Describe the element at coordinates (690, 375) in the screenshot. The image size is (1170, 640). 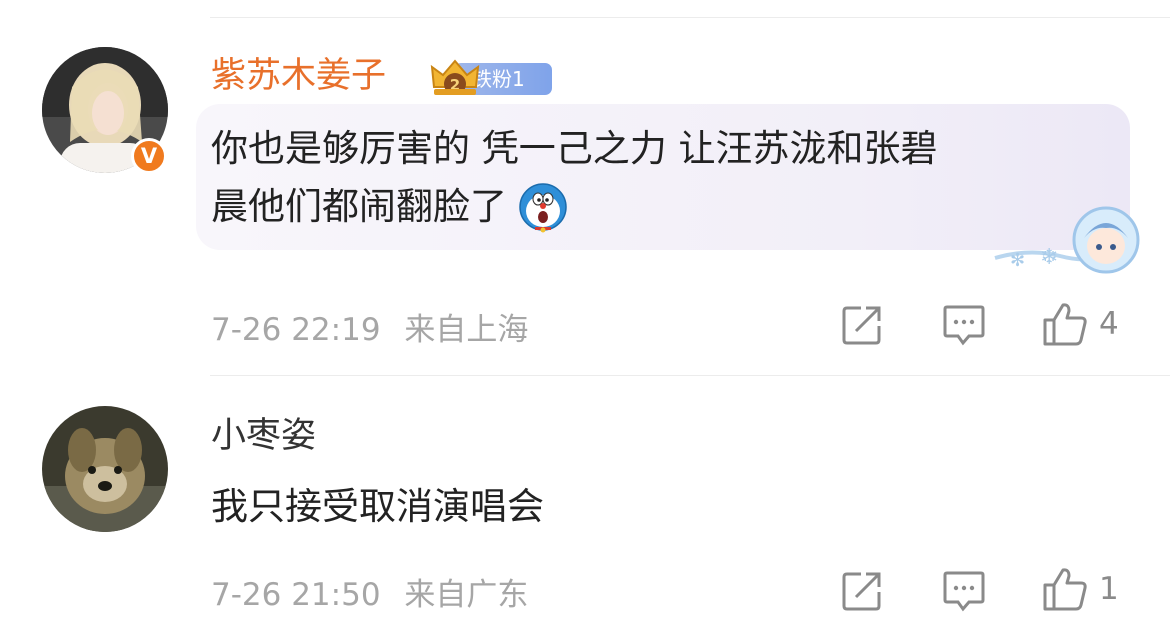
I see `comment-divider` at that location.